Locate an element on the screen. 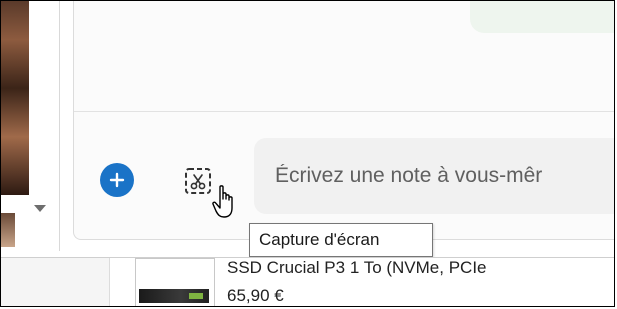  message-bubble is located at coordinates (542, 17).